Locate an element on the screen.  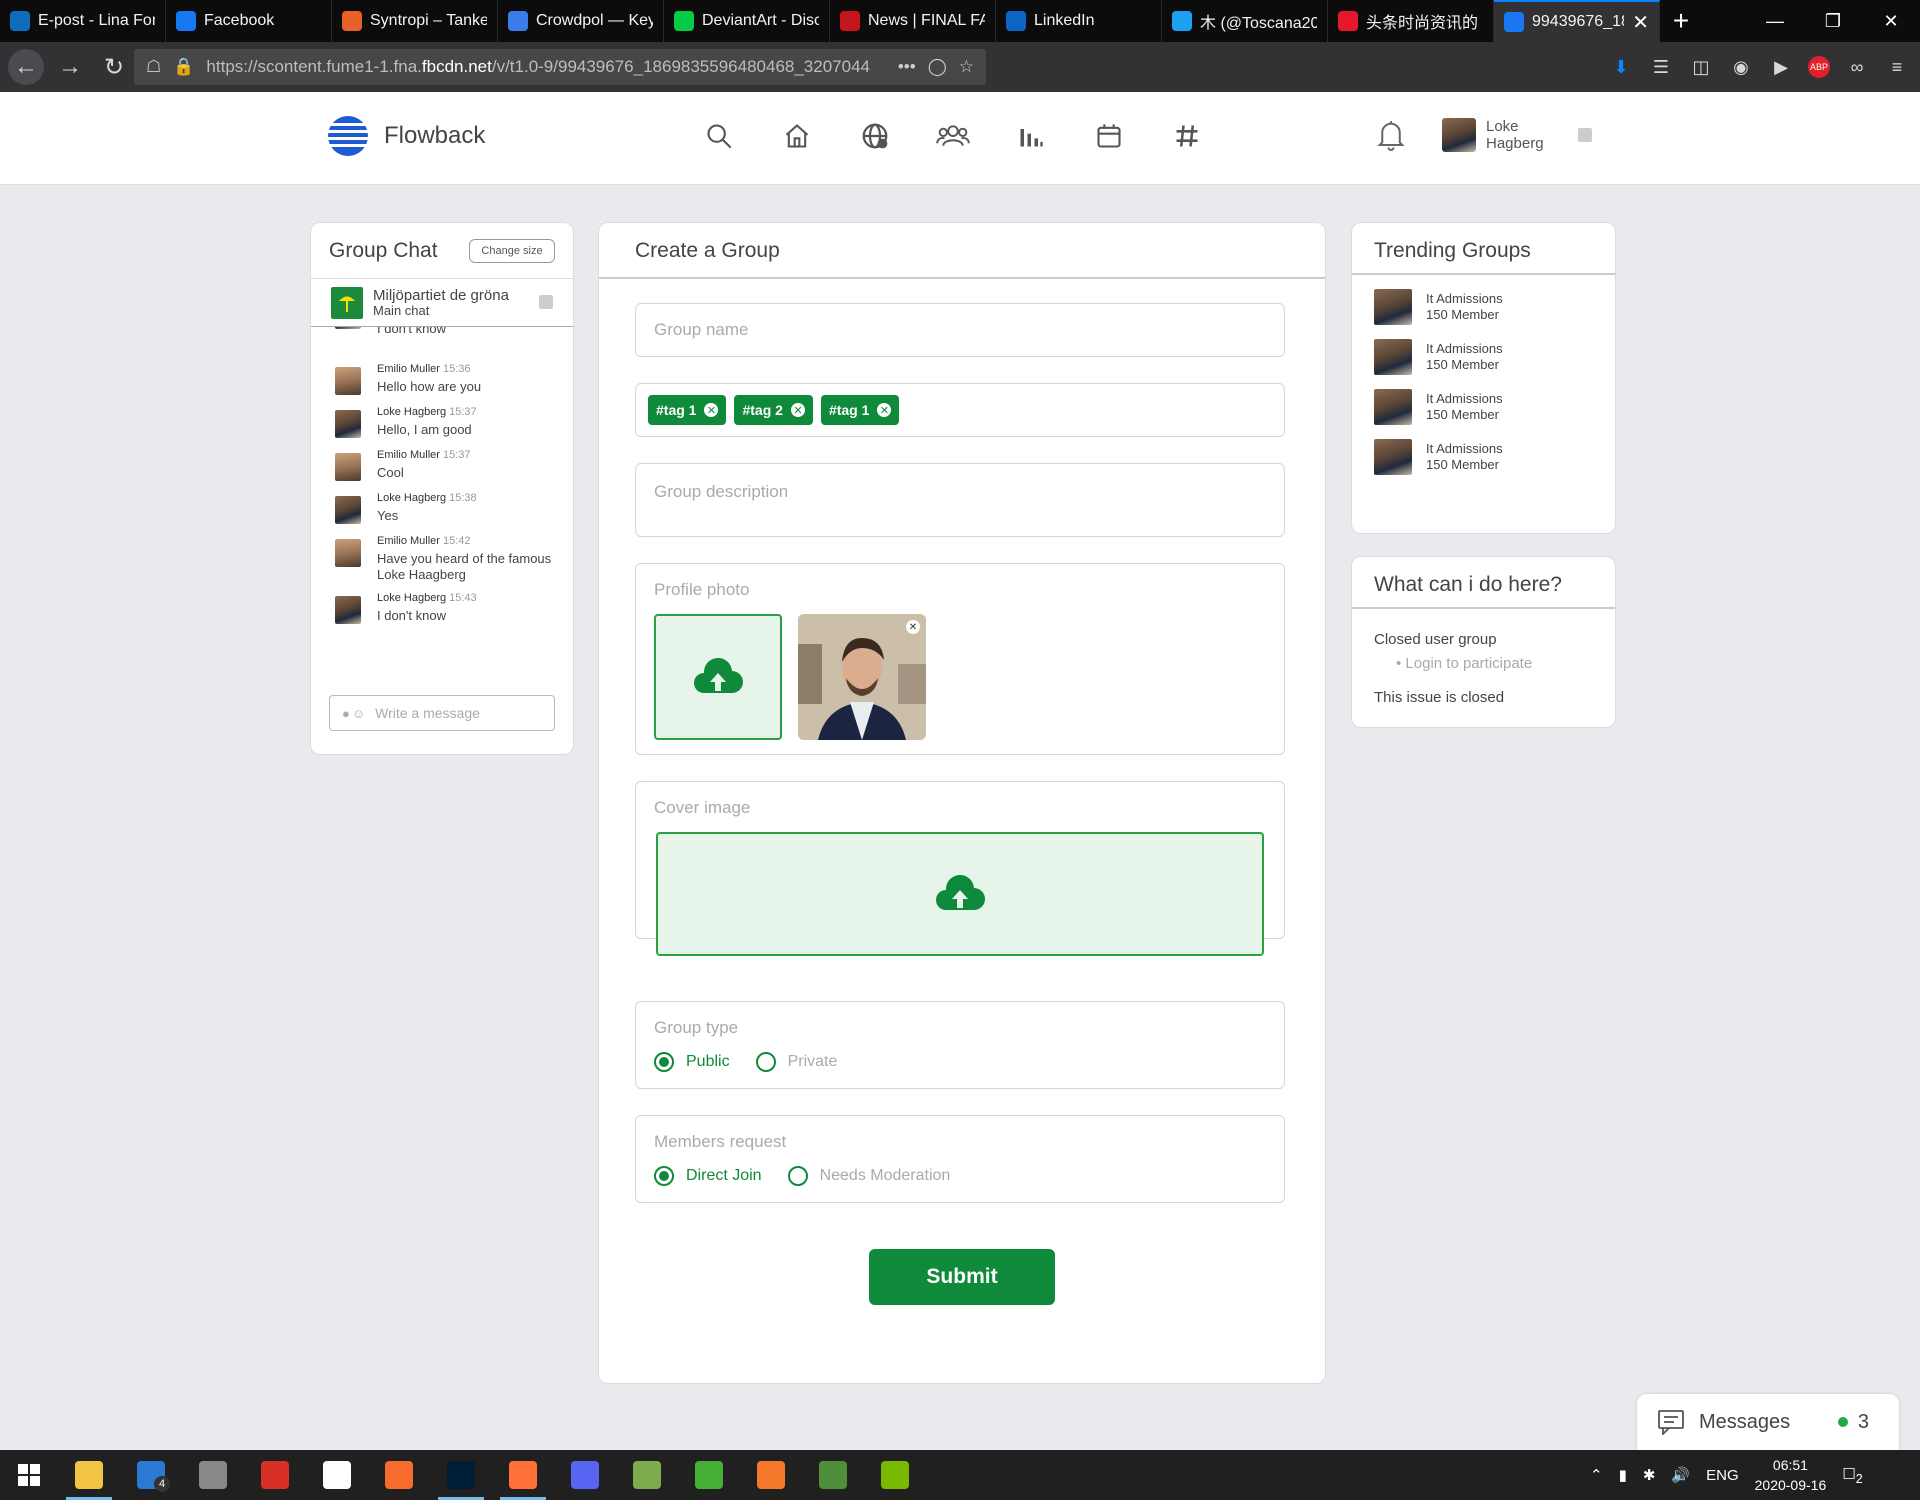
browser-tab: News | FINAL FAN is located at coordinates (913, 21).